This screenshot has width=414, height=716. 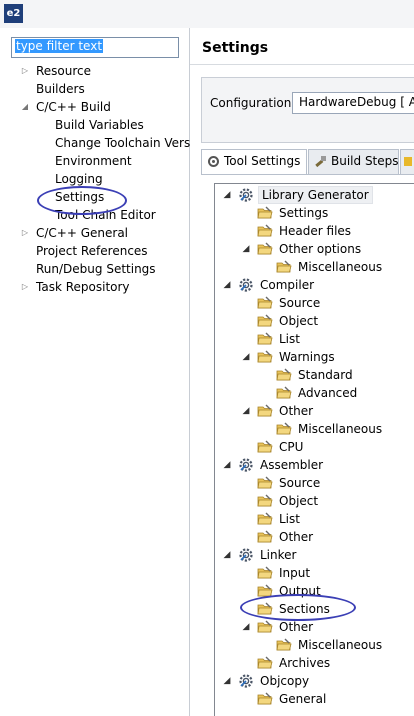 What do you see at coordinates (302, 64) in the screenshot?
I see `title-divider` at bounding box center [302, 64].